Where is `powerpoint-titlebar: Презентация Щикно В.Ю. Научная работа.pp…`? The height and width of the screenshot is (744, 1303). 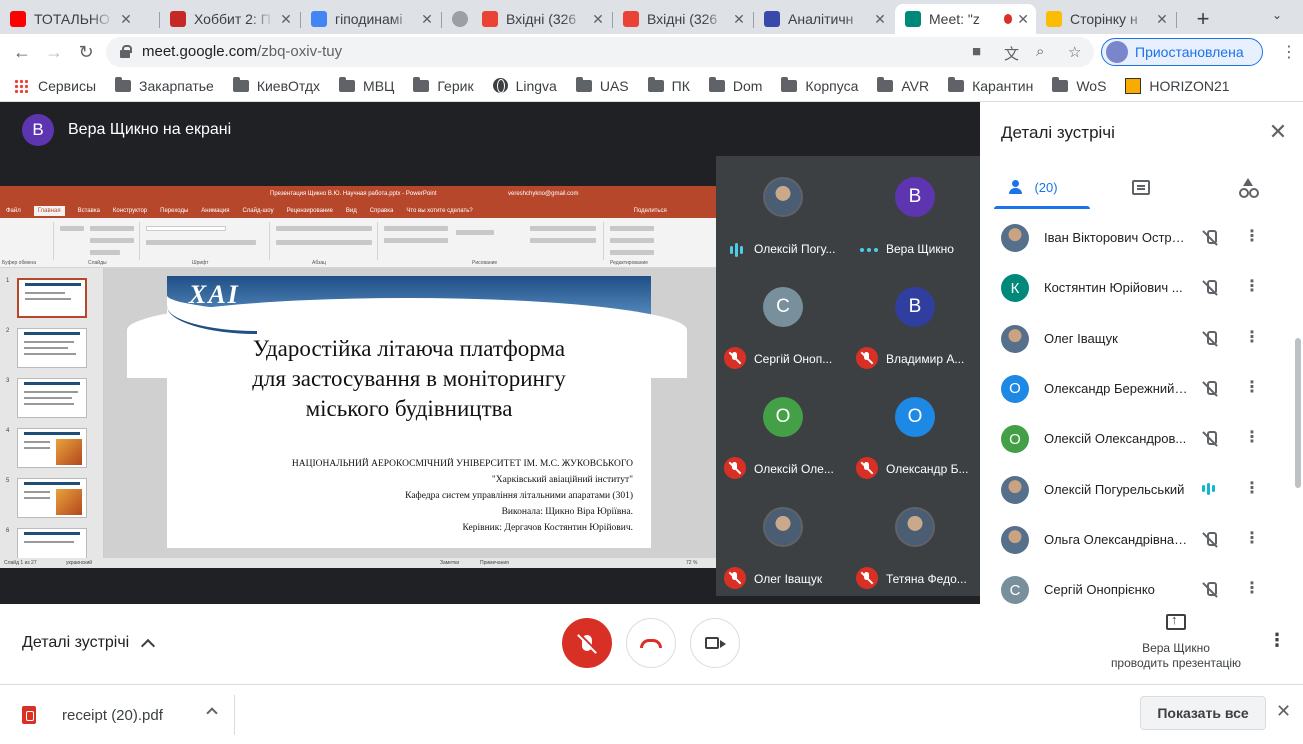 powerpoint-titlebar: Презентация Щикно В.Ю. Научная работа.pp… is located at coordinates (358, 195).